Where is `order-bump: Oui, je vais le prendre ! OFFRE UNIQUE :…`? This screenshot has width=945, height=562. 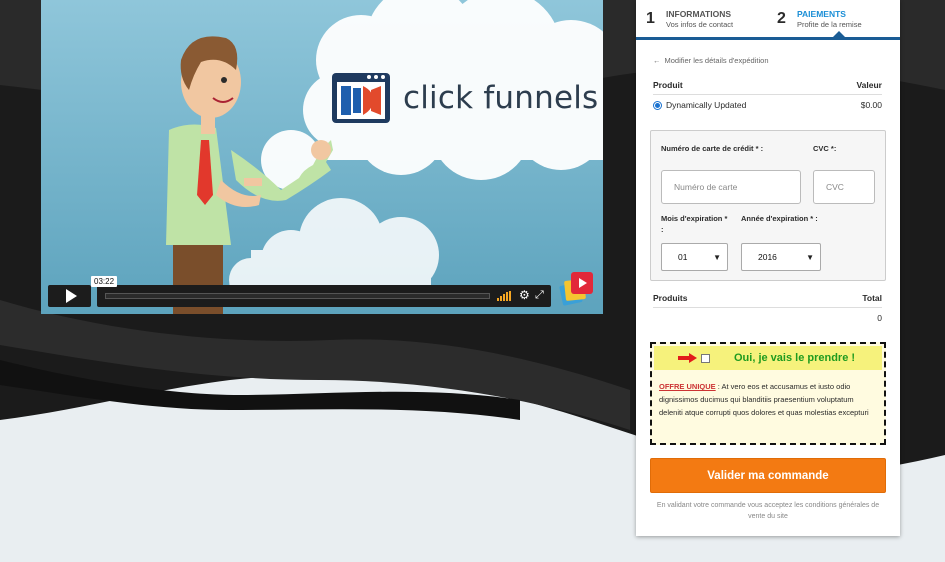
order-bump: Oui, je vais le prendre ! OFFRE UNIQUE :… is located at coordinates (768, 393).